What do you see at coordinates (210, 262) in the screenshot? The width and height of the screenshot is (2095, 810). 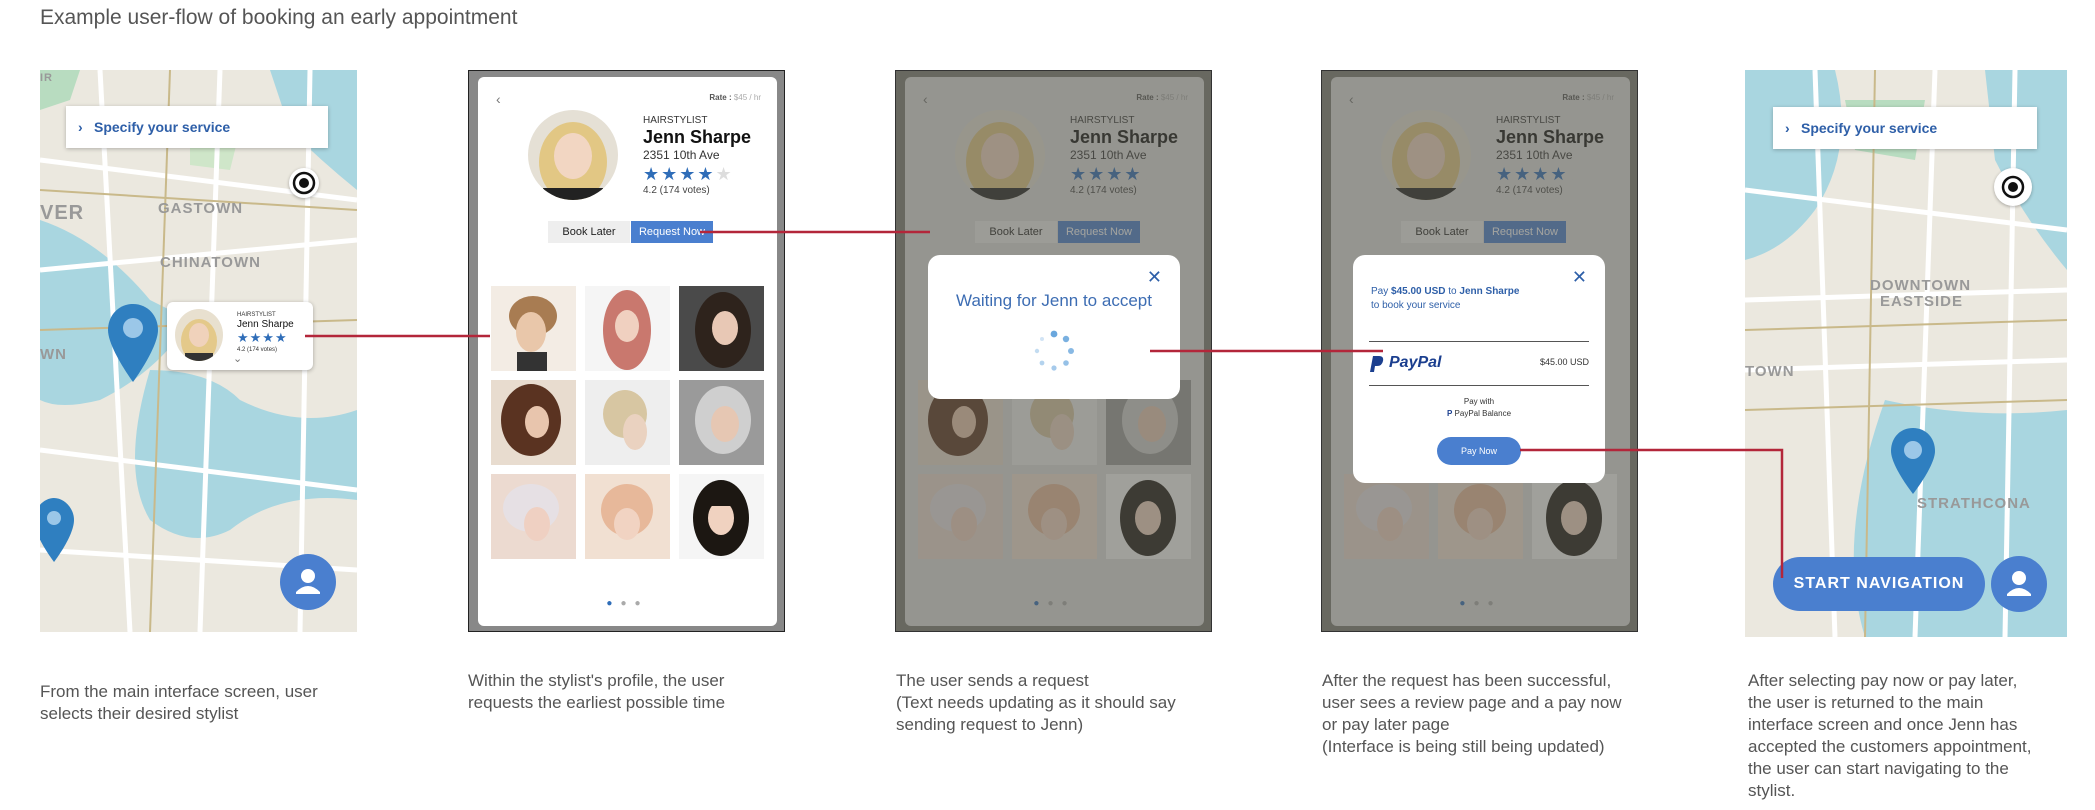 I see `map-label-chinatown: CHINATOWN` at bounding box center [210, 262].